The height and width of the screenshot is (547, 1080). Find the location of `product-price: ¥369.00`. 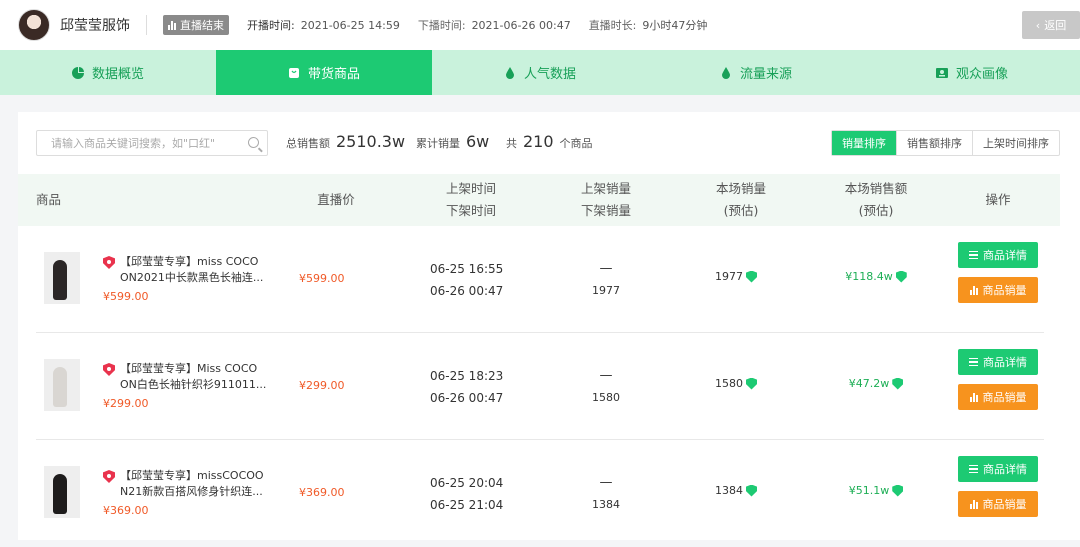

product-price: ¥369.00 is located at coordinates (126, 510).